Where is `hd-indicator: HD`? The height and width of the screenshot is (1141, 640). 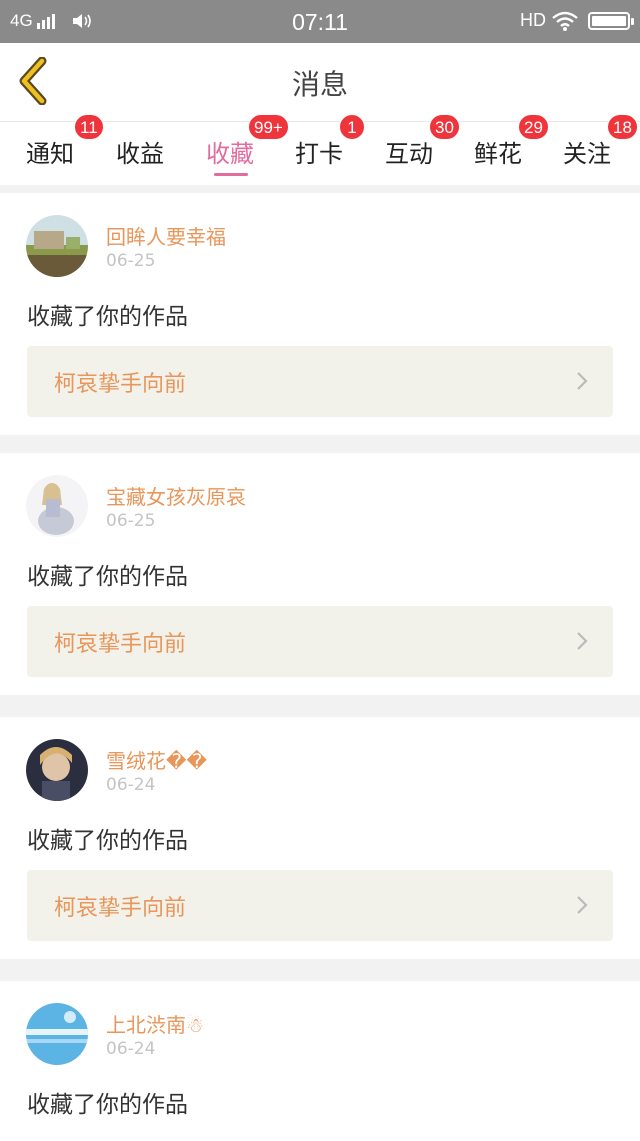 hd-indicator: HD is located at coordinates (533, 20).